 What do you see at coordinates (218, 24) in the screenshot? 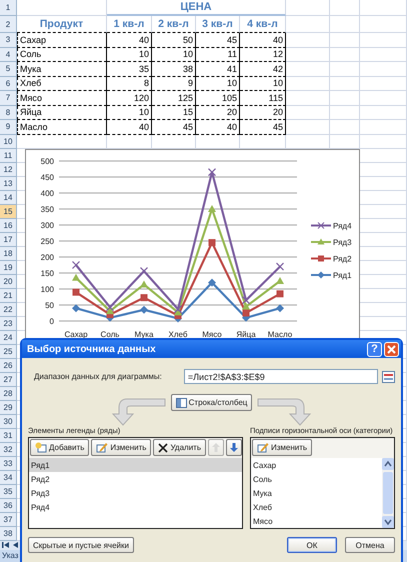
I see `column-header: 3 кв-л` at bounding box center [218, 24].